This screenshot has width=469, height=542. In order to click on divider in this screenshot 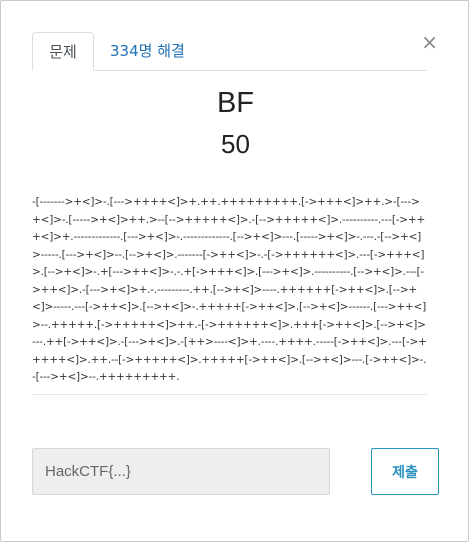, I will do `click(229, 394)`.